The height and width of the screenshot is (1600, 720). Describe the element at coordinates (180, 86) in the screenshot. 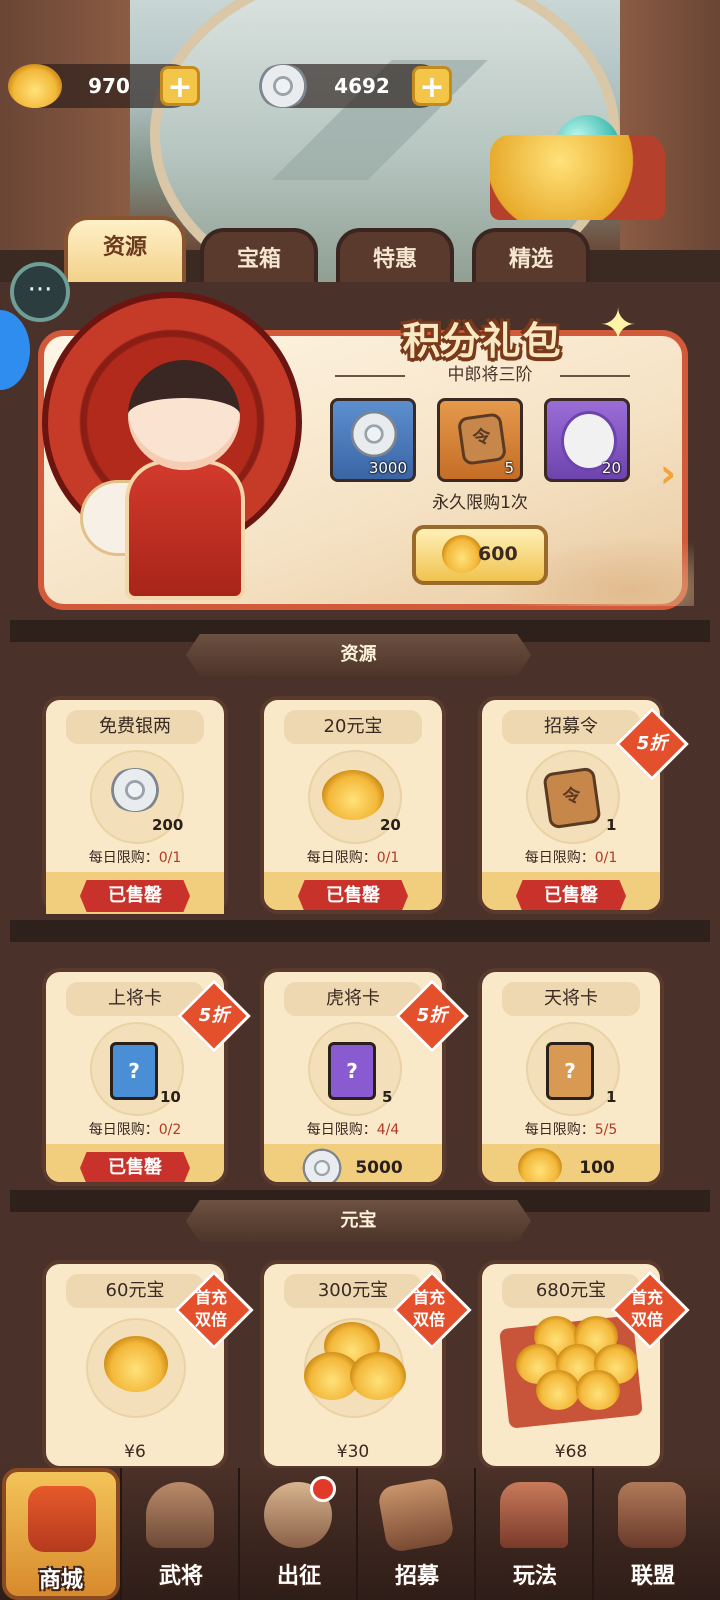

I see `add-gold-button: +` at that location.